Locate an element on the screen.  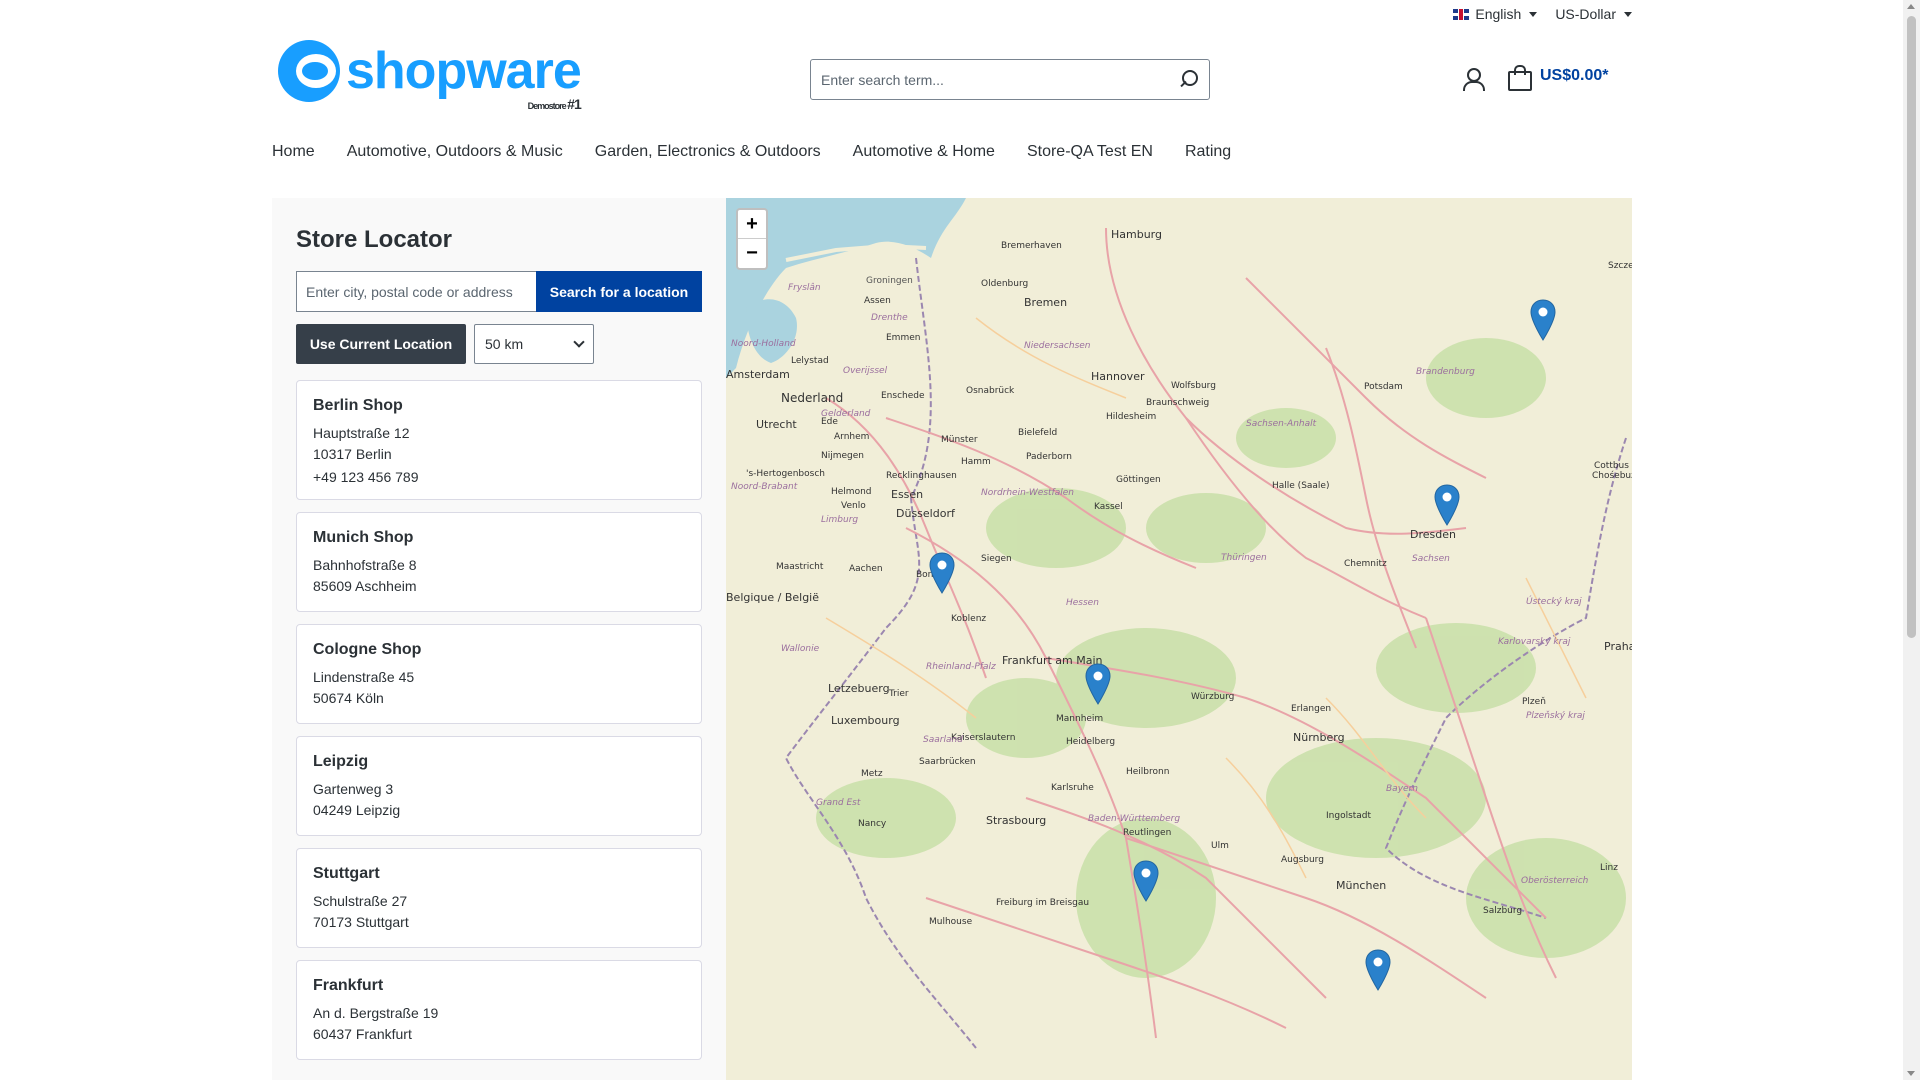
map-label: Rheinland-Pfalz is located at coordinates (961, 667).